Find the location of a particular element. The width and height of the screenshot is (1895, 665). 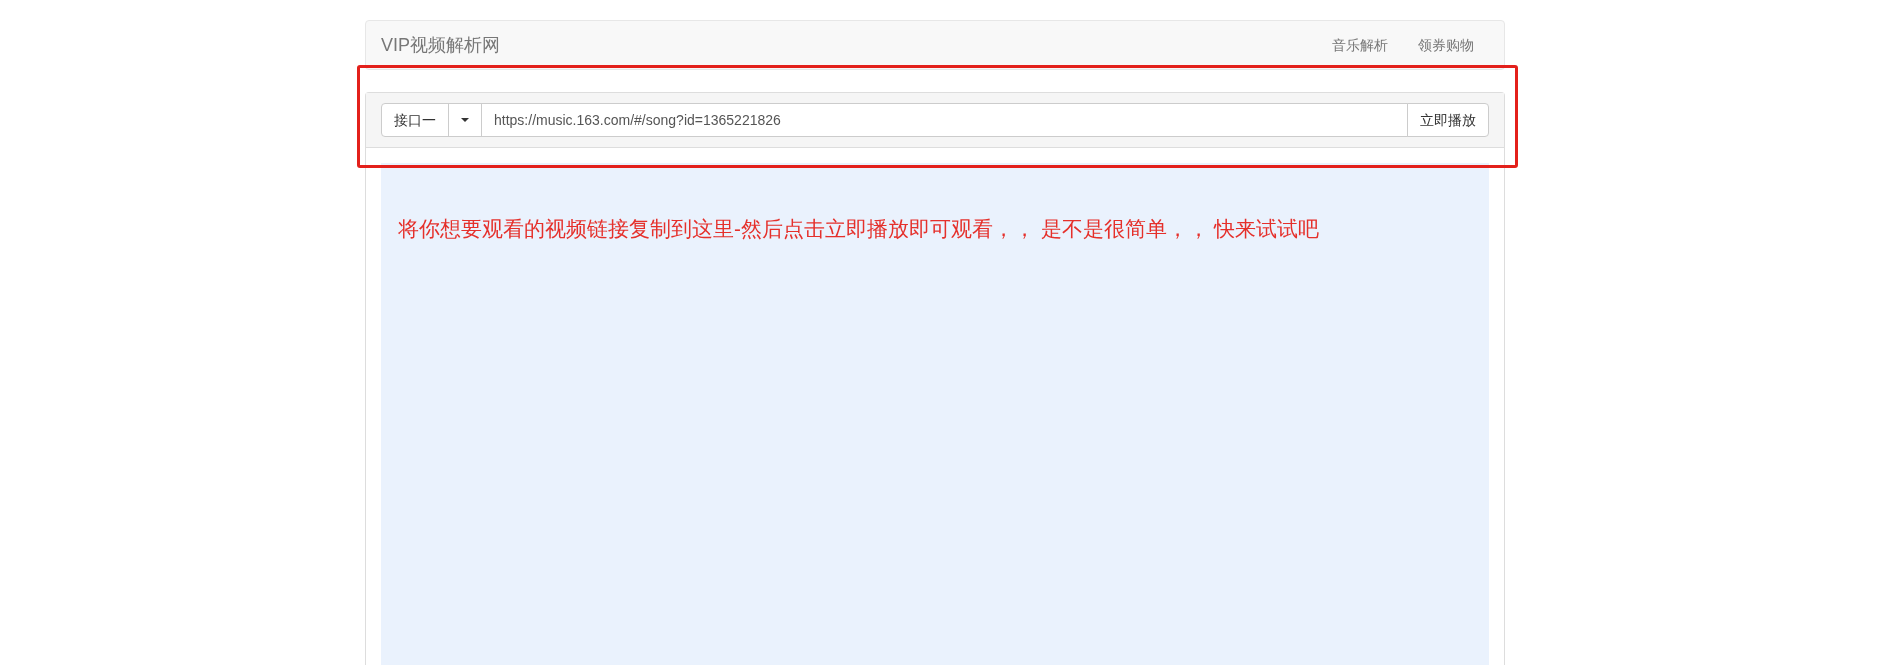

source-select-button: 接口一 is located at coordinates (415, 120).